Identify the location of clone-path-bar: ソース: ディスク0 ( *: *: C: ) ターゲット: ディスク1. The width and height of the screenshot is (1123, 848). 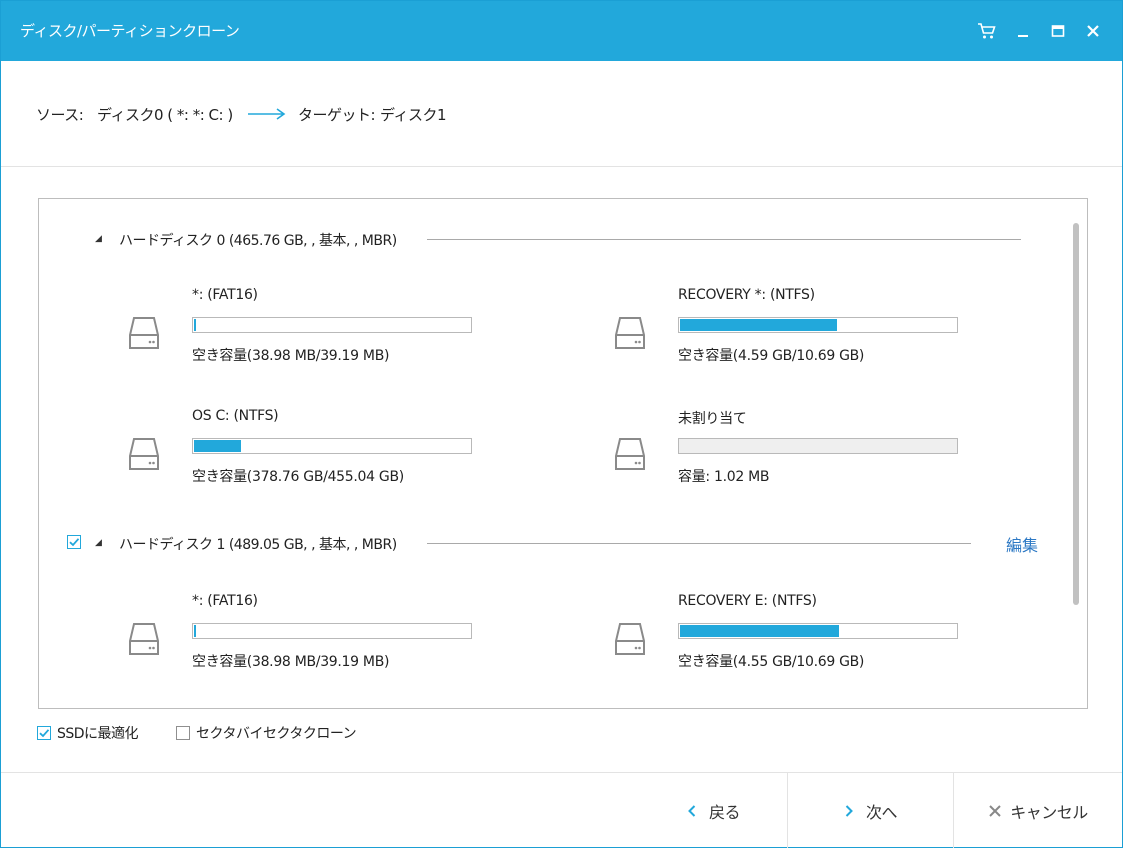
(561, 114).